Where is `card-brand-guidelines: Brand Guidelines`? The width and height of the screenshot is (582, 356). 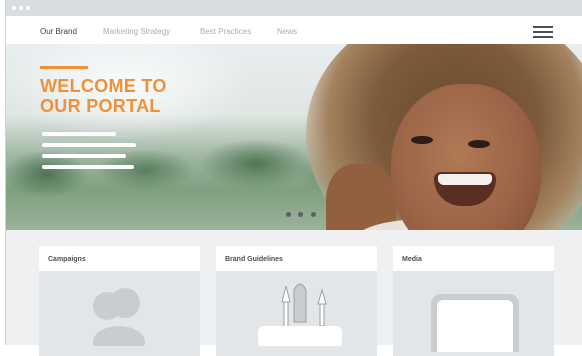 card-brand-guidelines: Brand Guidelines is located at coordinates (296, 301).